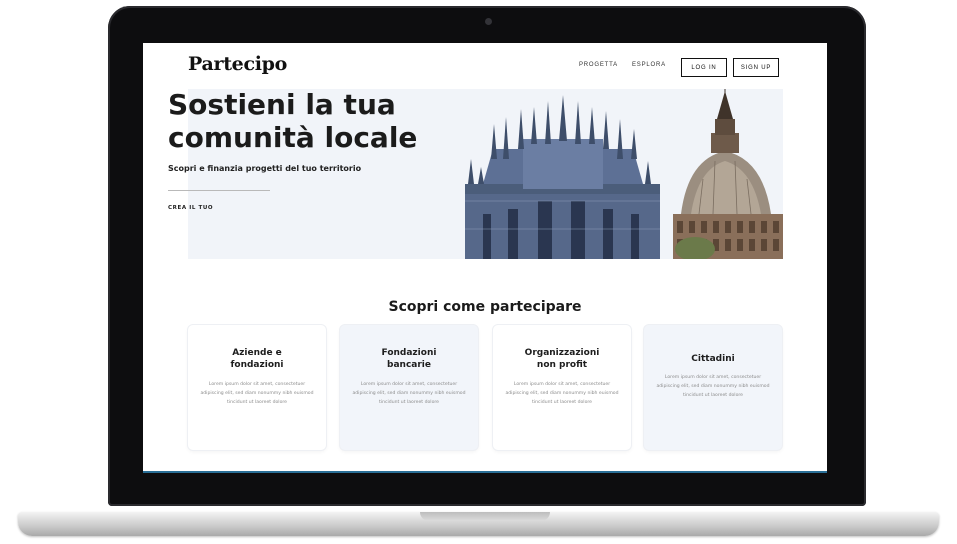  Describe the element at coordinates (562, 177) in the screenshot. I see `milan-cathedral-illustration` at that location.